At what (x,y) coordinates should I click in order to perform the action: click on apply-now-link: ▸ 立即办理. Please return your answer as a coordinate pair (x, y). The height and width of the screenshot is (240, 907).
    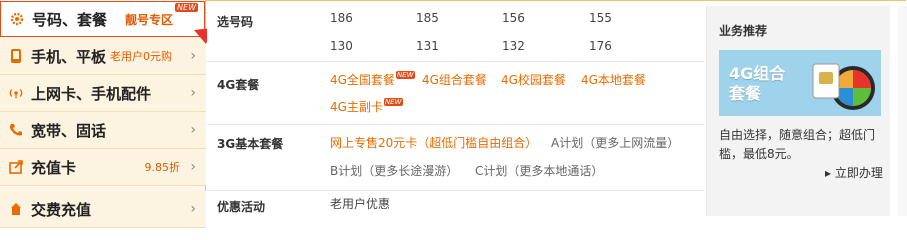
    Looking at the image, I should click on (854, 172).